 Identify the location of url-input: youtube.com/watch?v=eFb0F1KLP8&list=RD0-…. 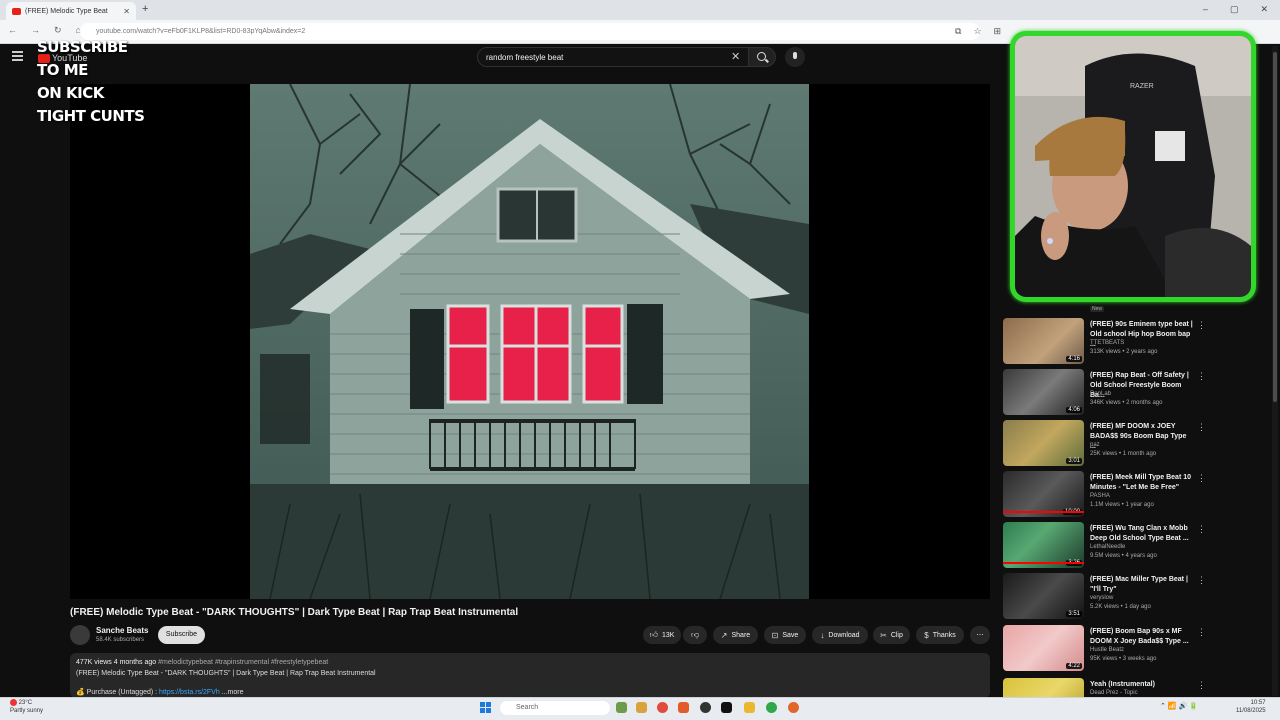
(530, 31).